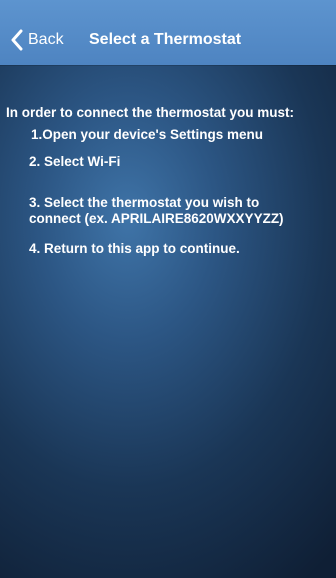 Image resolution: width=336 pixels, height=578 pixels. What do you see at coordinates (147, 134) in the screenshot?
I see `step-1: 1.Open your device's Settings menu` at bounding box center [147, 134].